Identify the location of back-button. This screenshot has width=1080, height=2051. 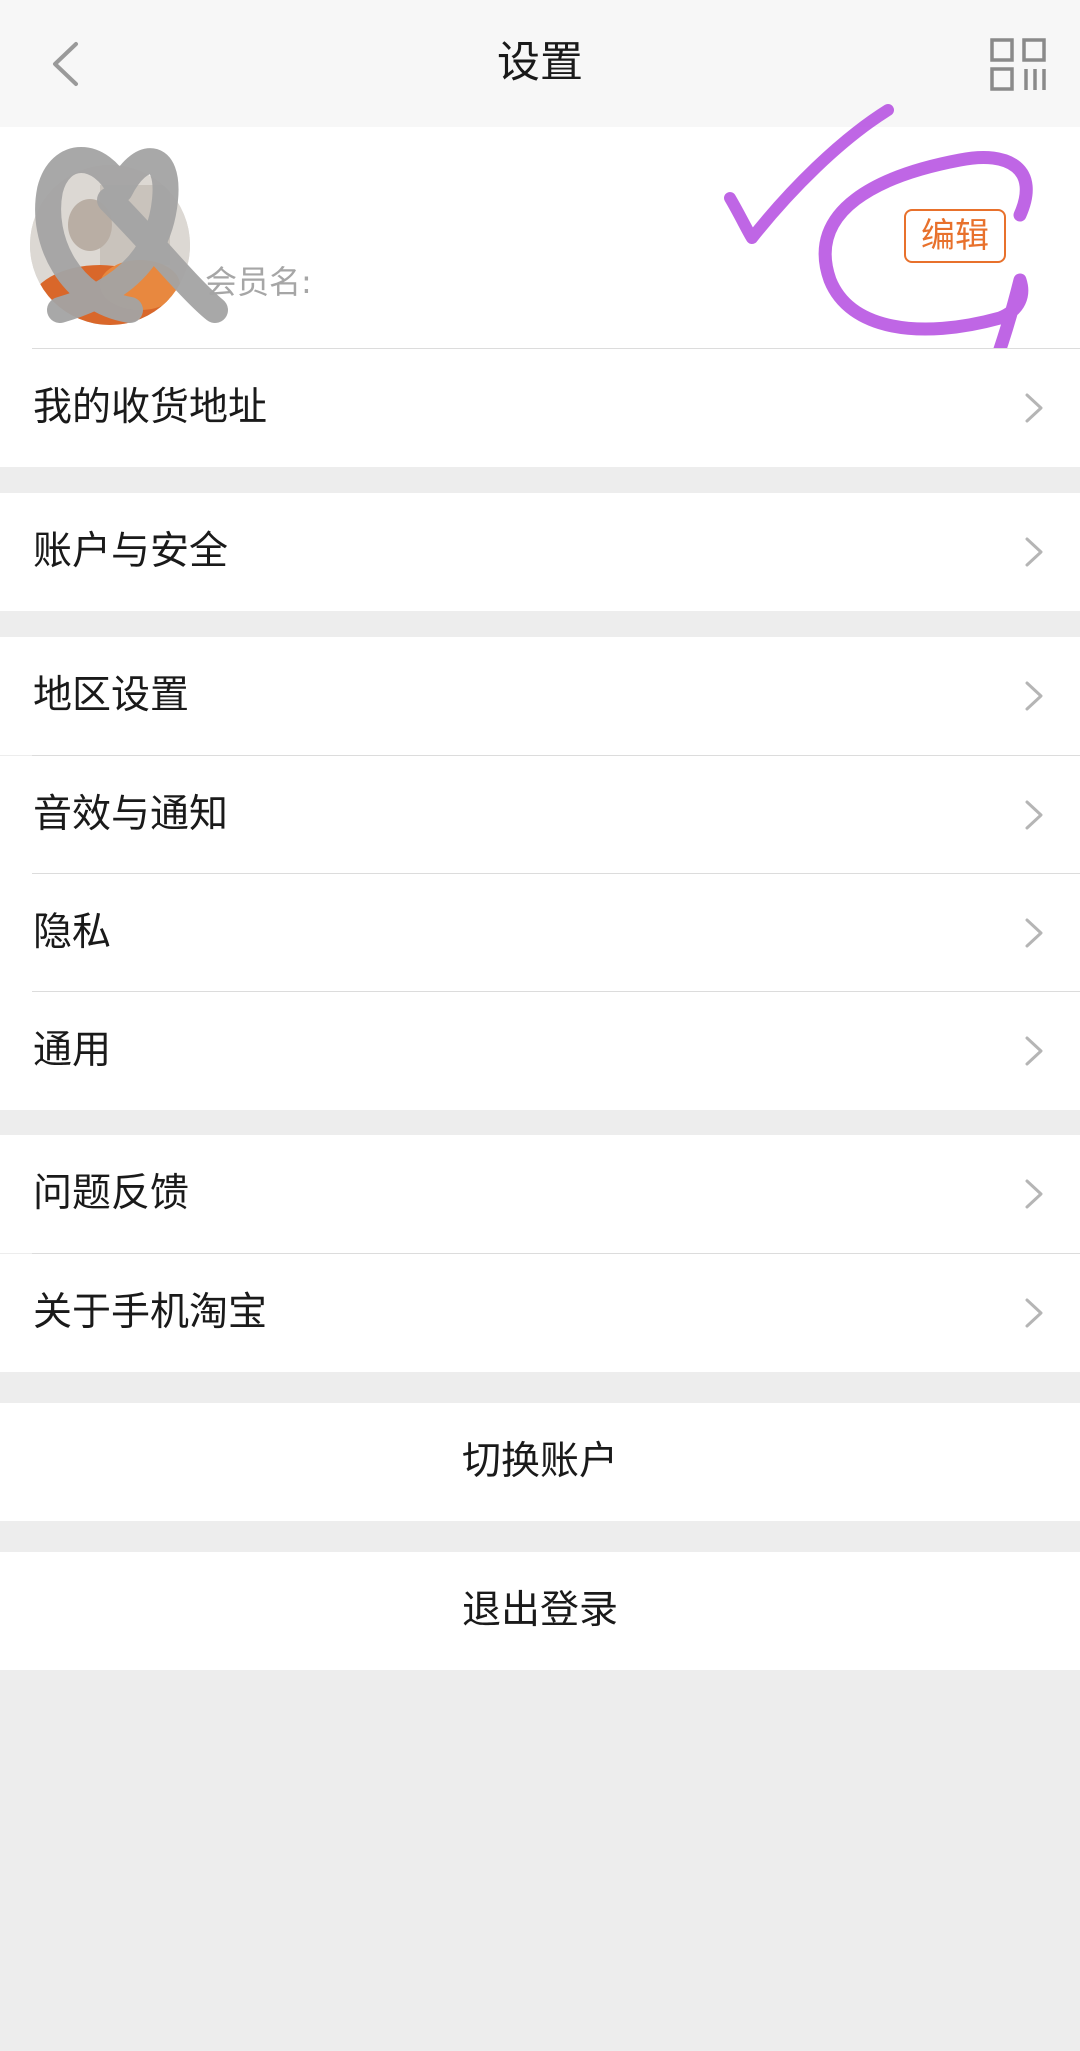
(65, 64).